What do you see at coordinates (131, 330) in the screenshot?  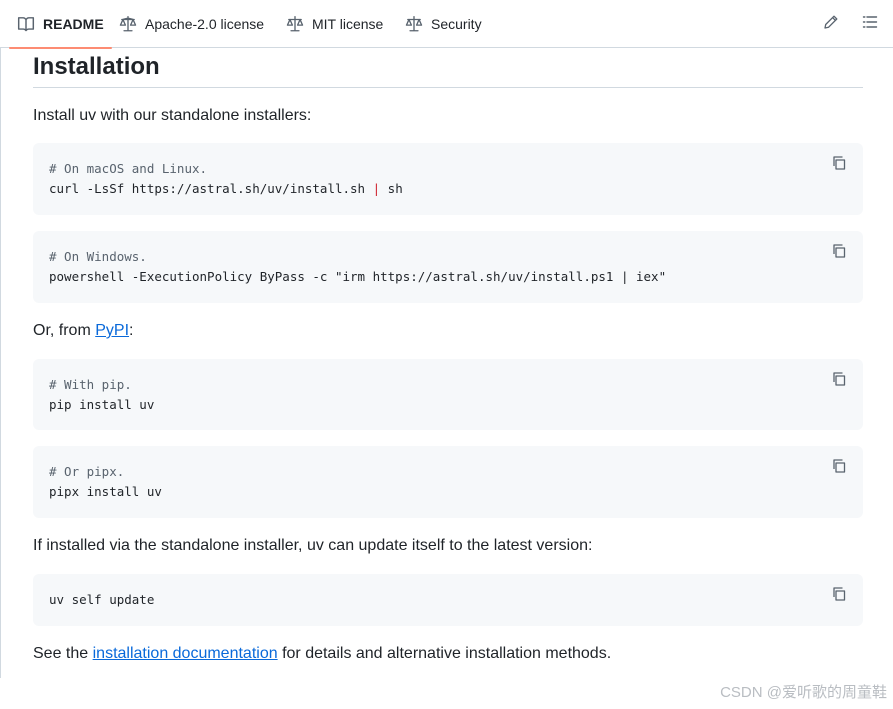 I see `pypi-suffix: :` at bounding box center [131, 330].